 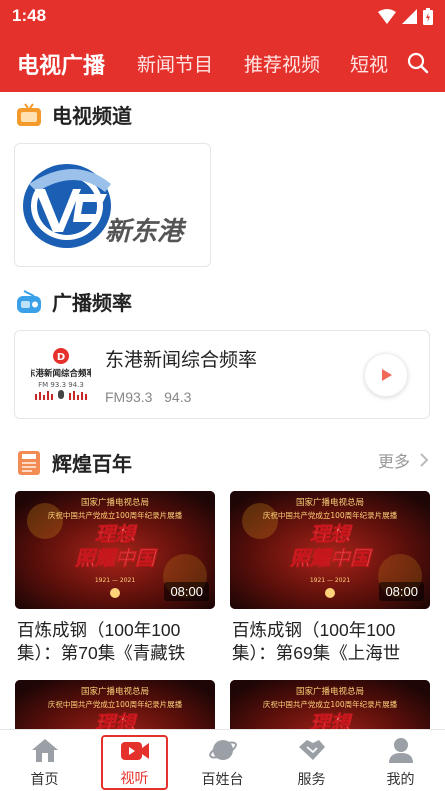 I want to click on channel-logo: 新东港, so click(x=105, y=206).